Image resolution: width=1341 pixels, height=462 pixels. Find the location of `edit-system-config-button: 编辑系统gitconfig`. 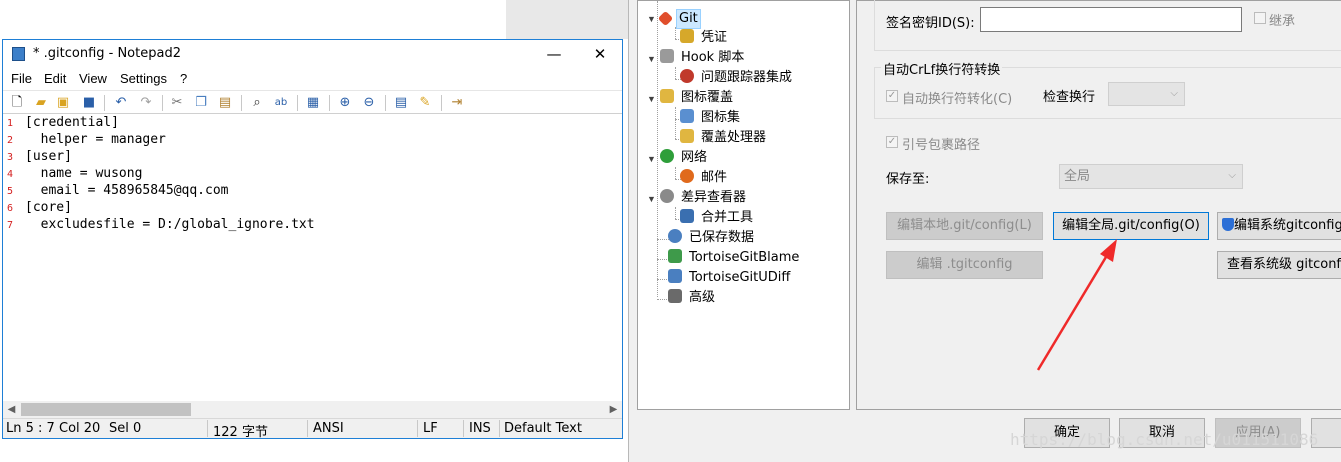

edit-system-config-button: 编辑系统gitconfig is located at coordinates (1279, 226).